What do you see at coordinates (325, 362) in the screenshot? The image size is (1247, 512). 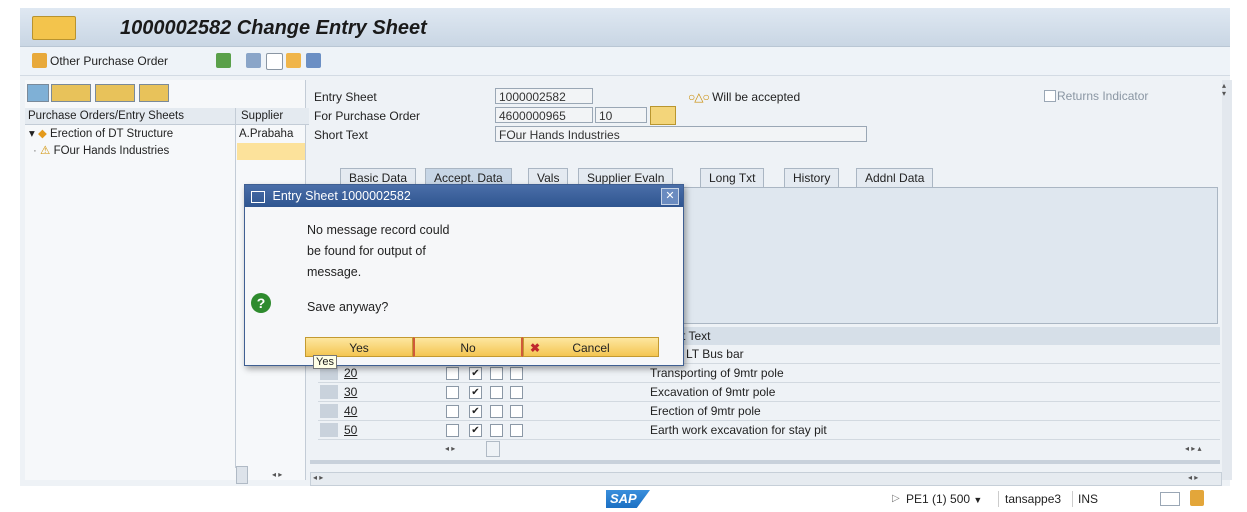 I see `tooltip: Yes` at bounding box center [325, 362].